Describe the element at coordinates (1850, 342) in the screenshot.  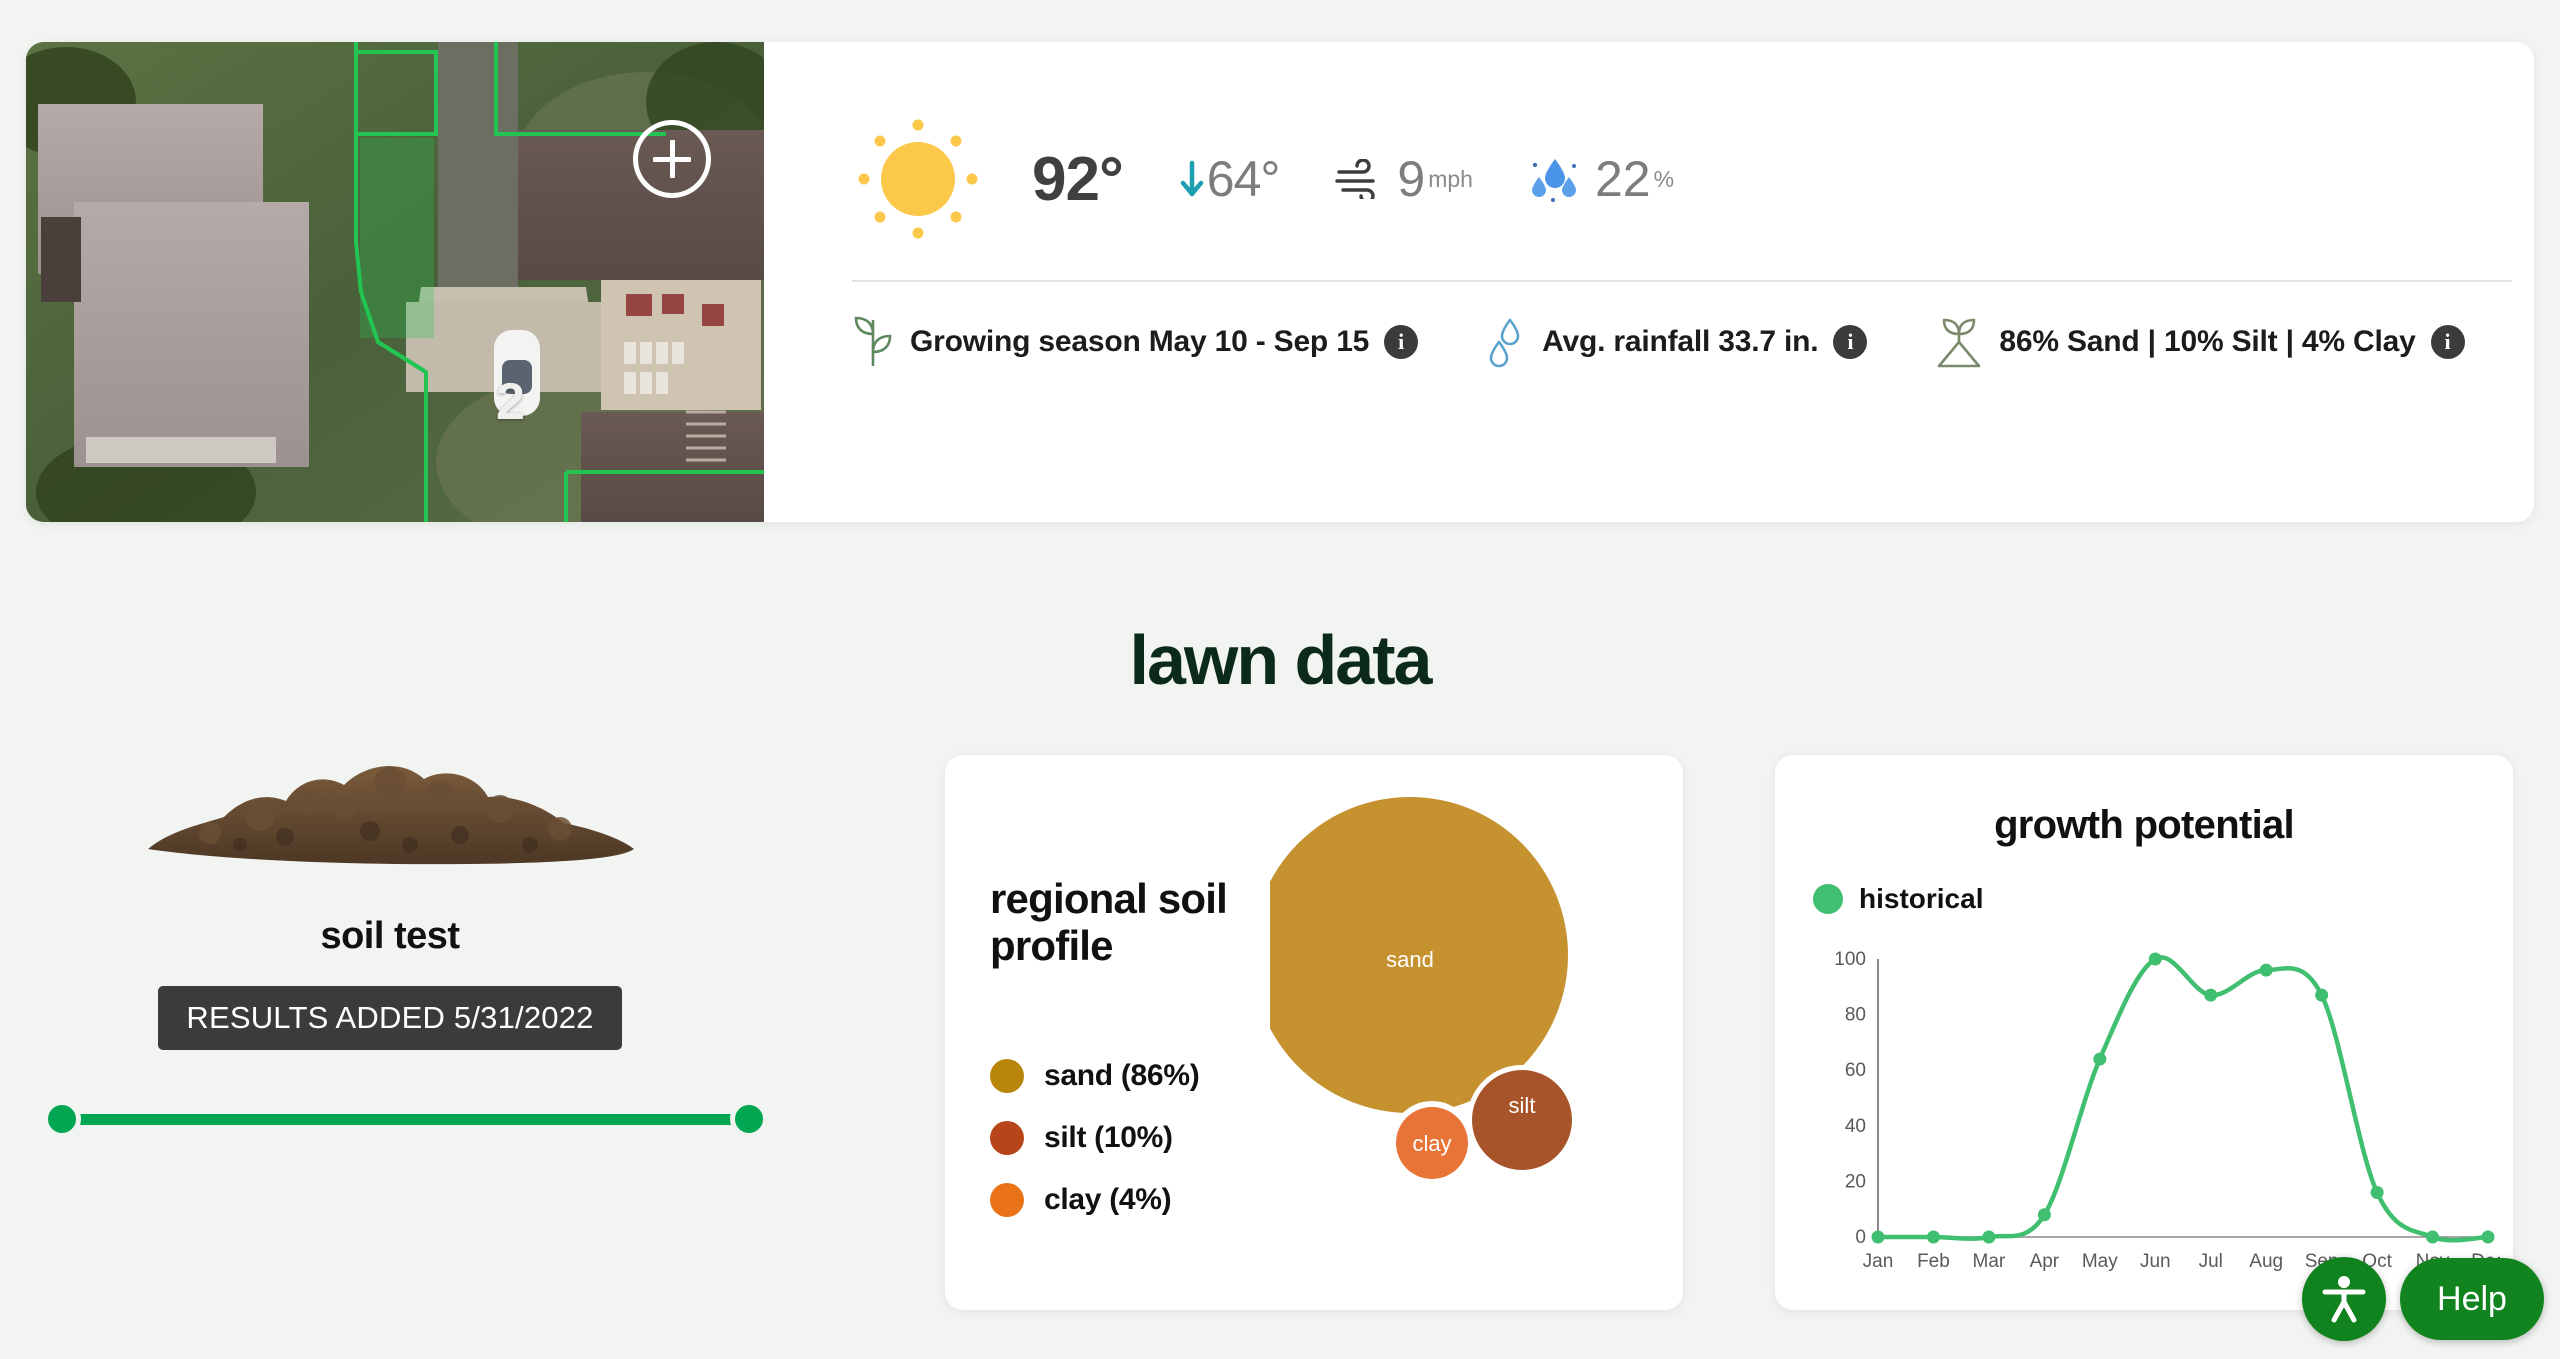
I see `avg-rainfall-info-badge: i` at that location.